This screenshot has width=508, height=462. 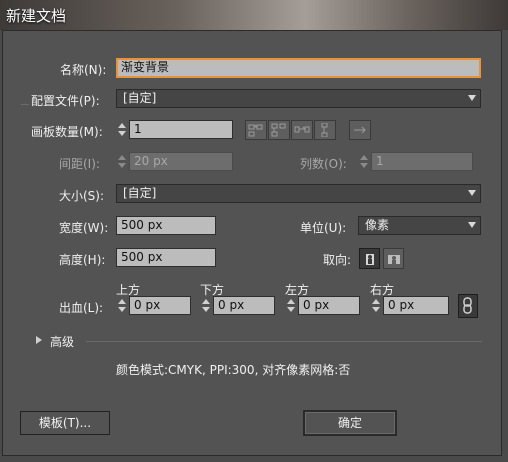 What do you see at coordinates (82, 260) in the screenshot?
I see `height-label: 高度(H):` at bounding box center [82, 260].